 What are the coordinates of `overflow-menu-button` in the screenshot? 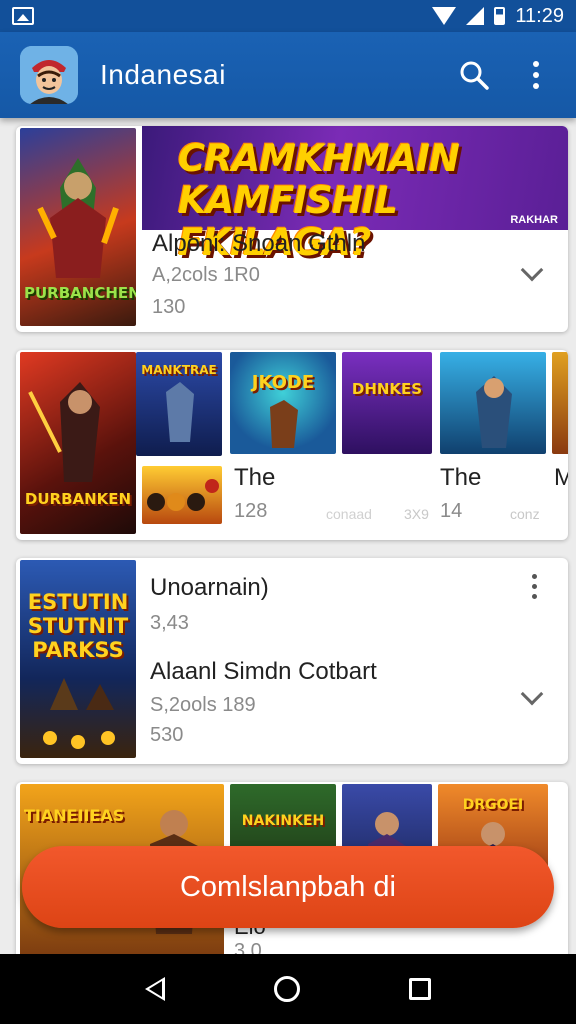 It's located at (536, 75).